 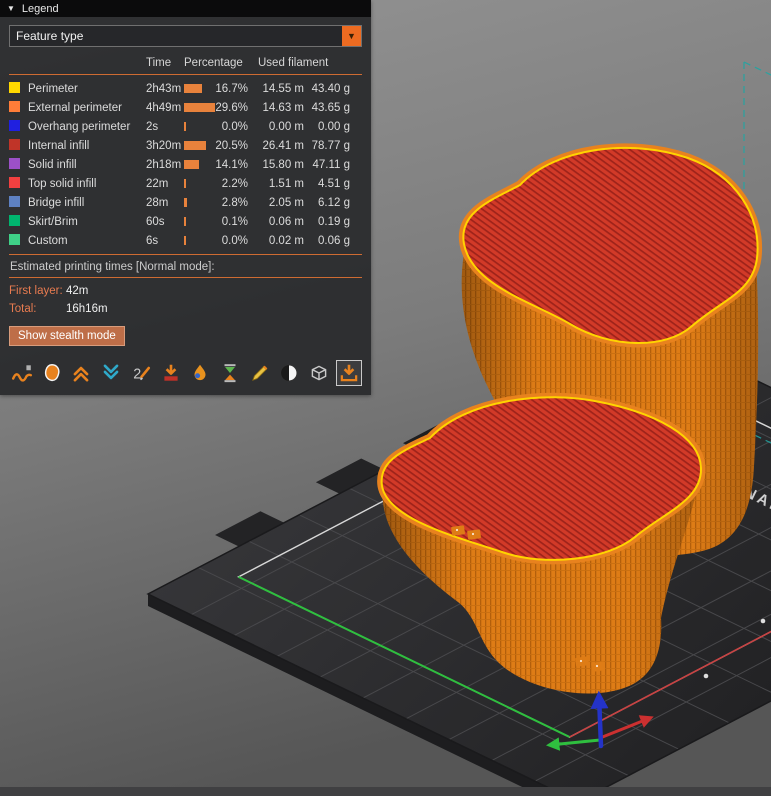 I want to click on first-layer-label: First layer:, so click(x=36, y=291).